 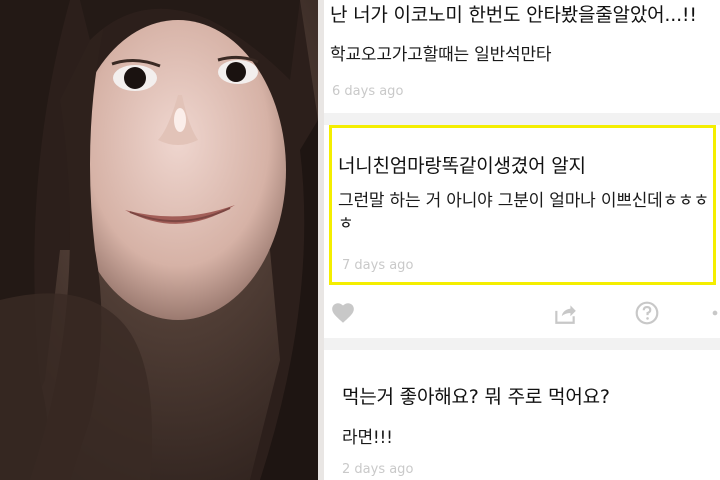 What do you see at coordinates (714, 313) in the screenshot?
I see `more-icon` at bounding box center [714, 313].